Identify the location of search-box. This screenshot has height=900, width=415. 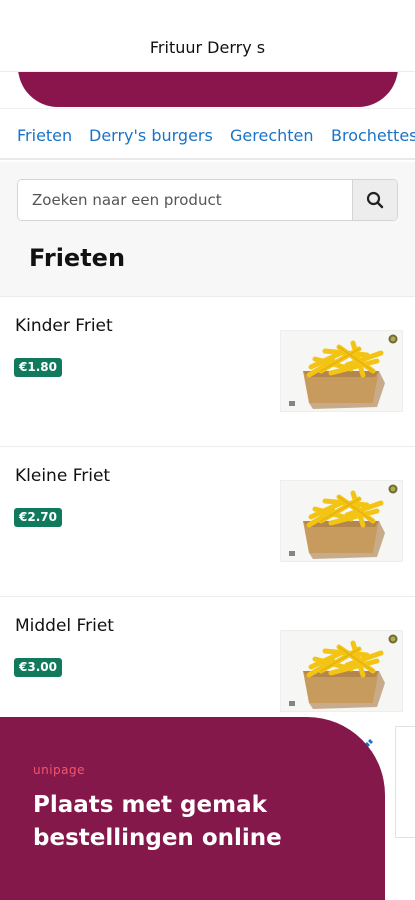
(207, 200).